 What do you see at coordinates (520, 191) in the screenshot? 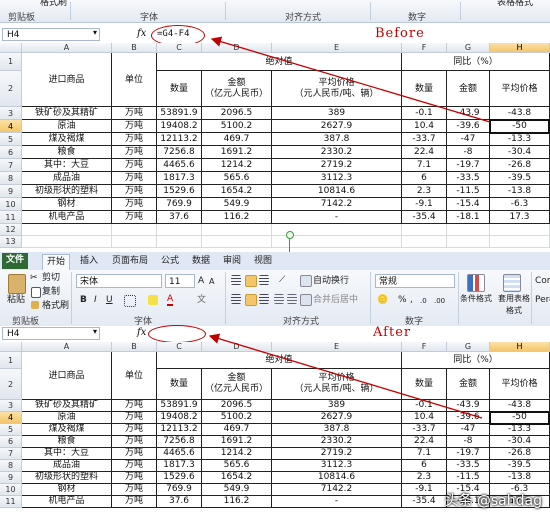
I see `top-cell-h9: -13.8` at bounding box center [520, 191].